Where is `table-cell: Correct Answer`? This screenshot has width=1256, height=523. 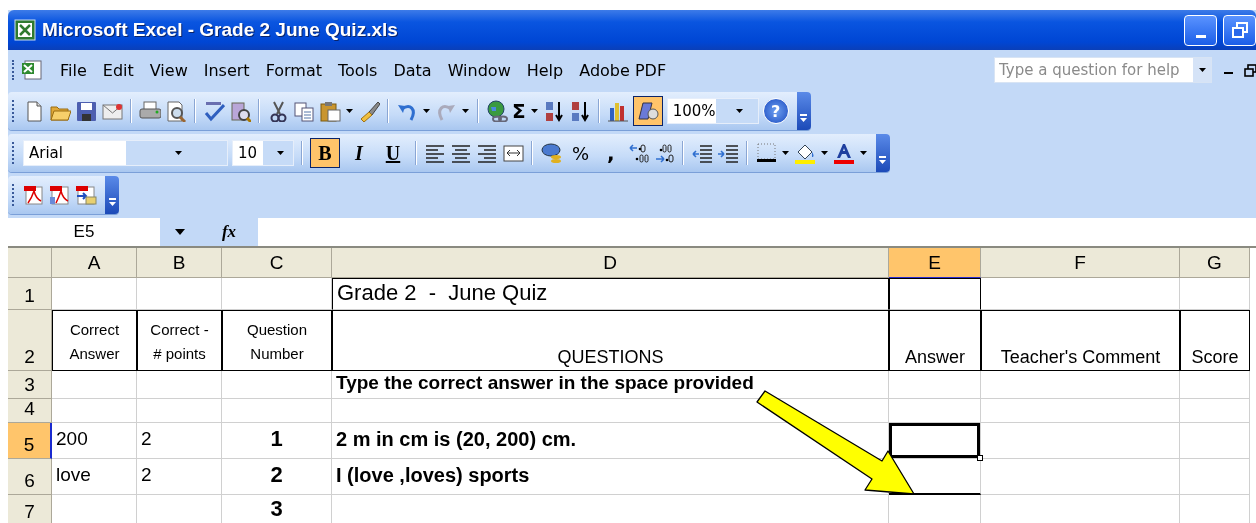
table-cell: Correct Answer is located at coordinates (94, 340).